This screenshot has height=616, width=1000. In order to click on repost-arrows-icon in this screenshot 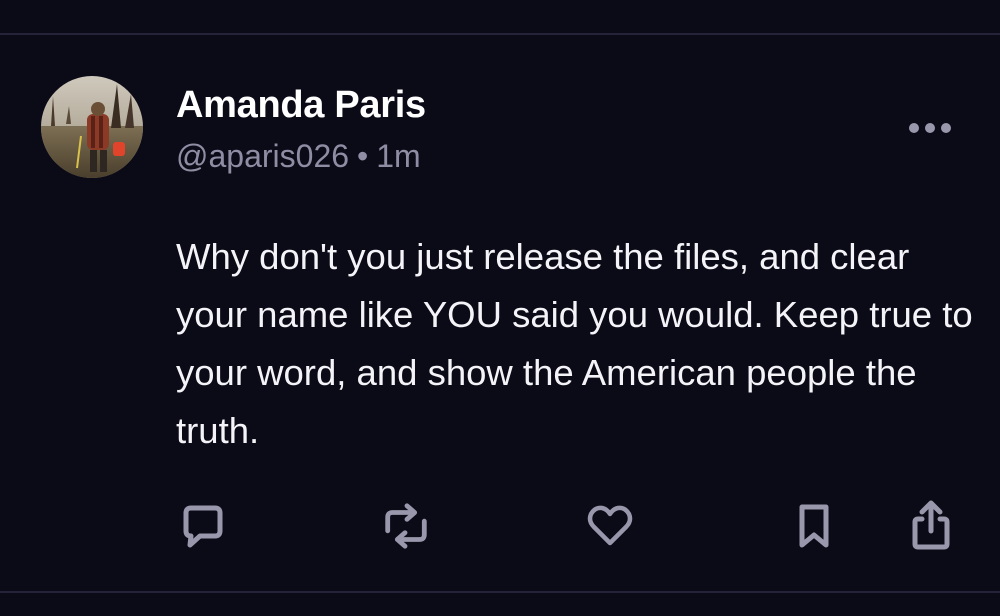, I will do `click(406, 526)`.